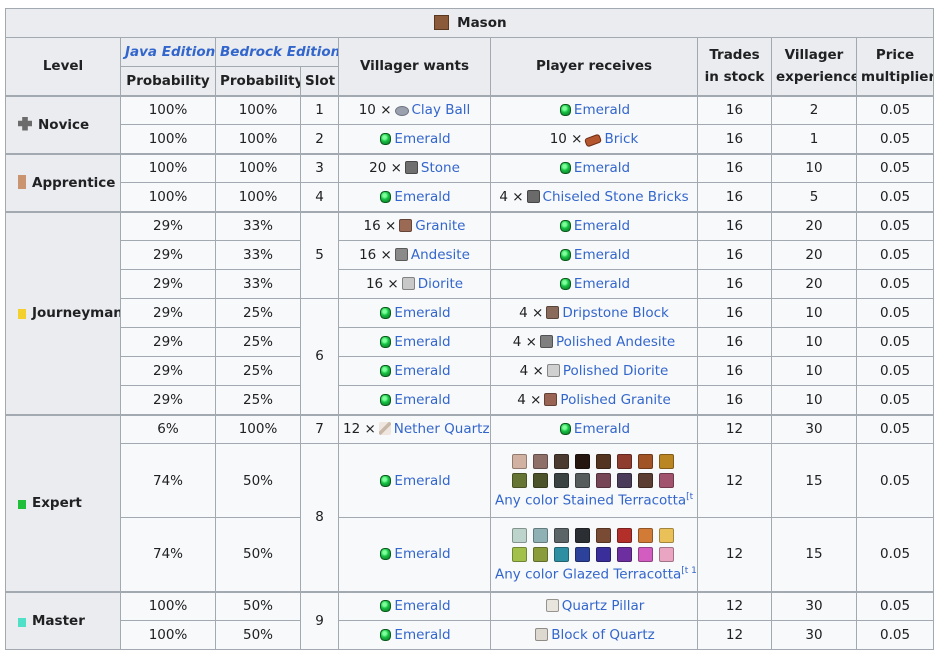 The height and width of the screenshot is (659, 941). What do you see at coordinates (168, 400) in the screenshot?
I see `java-probability: 29%` at bounding box center [168, 400].